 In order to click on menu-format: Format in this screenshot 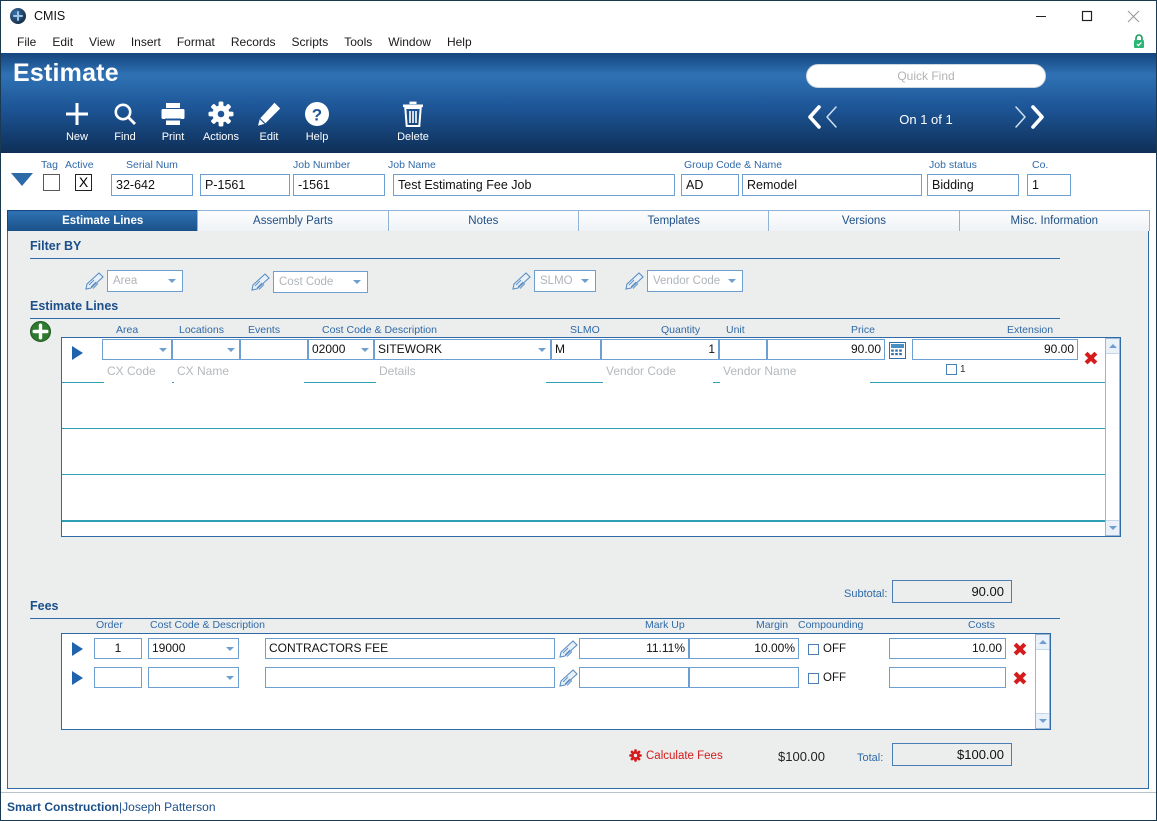, I will do `click(196, 42)`.